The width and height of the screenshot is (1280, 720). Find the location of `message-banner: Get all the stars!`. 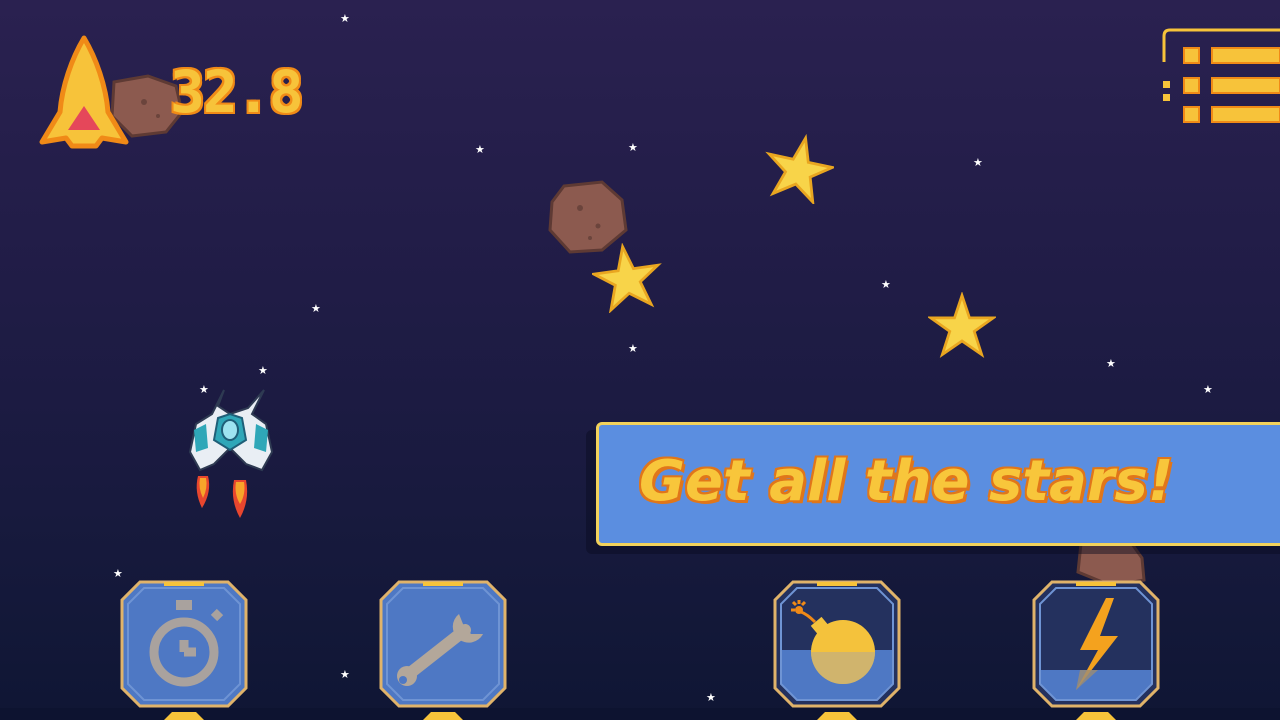

message-banner: Get all the stars! is located at coordinates (938, 484).